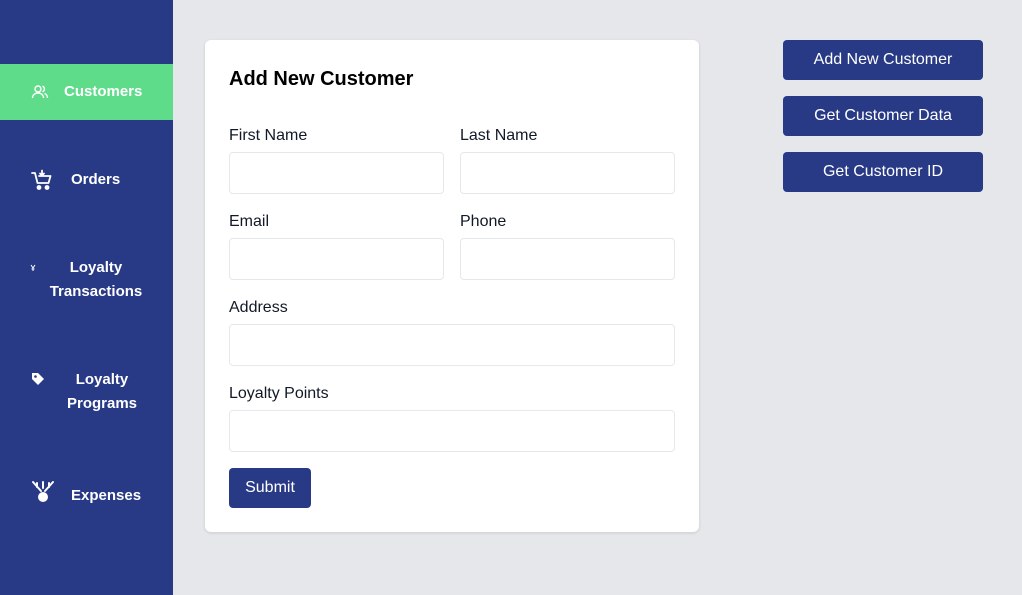 This screenshot has height=595, width=1022. What do you see at coordinates (33, 268) in the screenshot?
I see `currency-icon` at bounding box center [33, 268].